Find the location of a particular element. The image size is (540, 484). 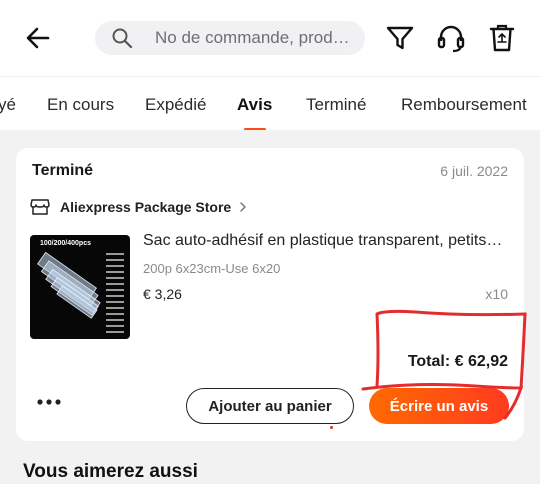

product-quantity: x10 is located at coordinates (496, 294).